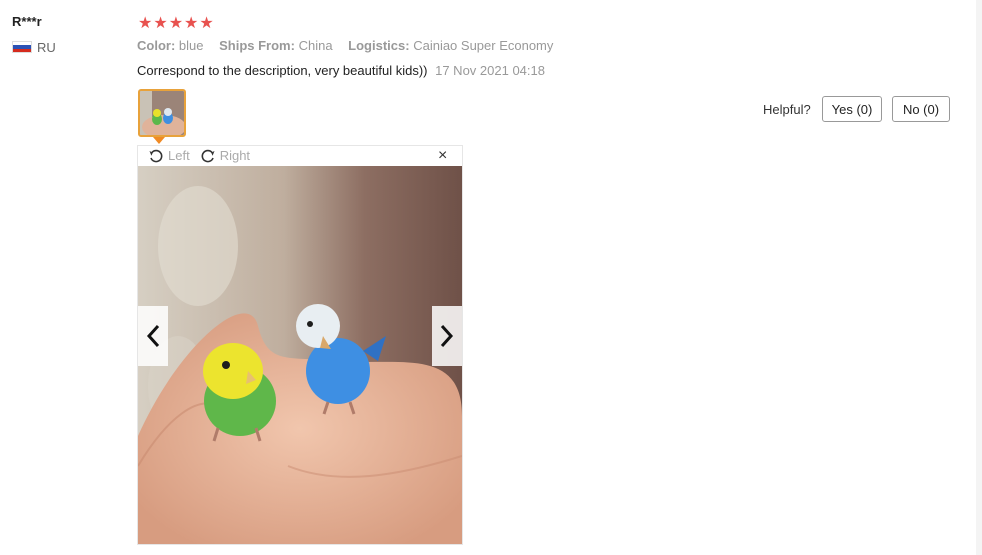  What do you see at coordinates (191, 45) in the screenshot?
I see `color-value: blue` at bounding box center [191, 45].